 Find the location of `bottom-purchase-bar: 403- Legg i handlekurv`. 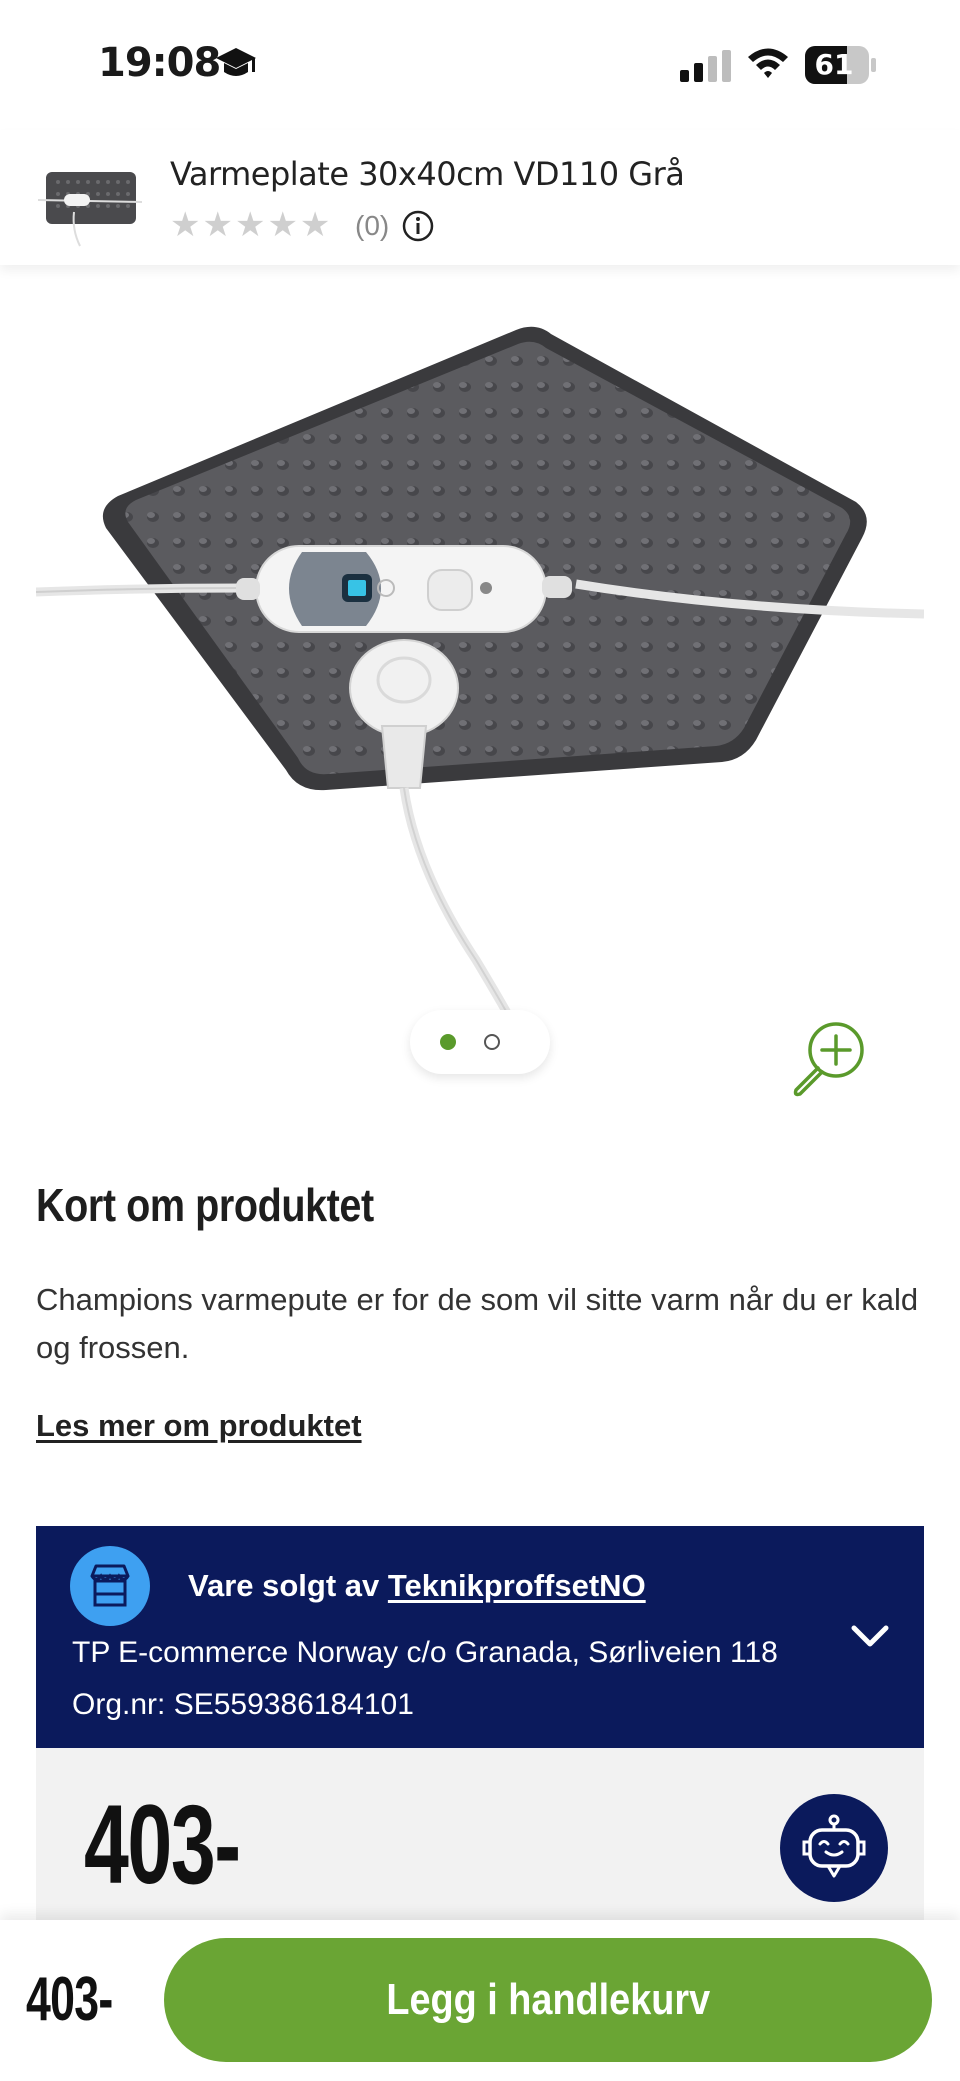

bottom-purchase-bar: 403- Legg i handlekurv is located at coordinates (480, 2000).